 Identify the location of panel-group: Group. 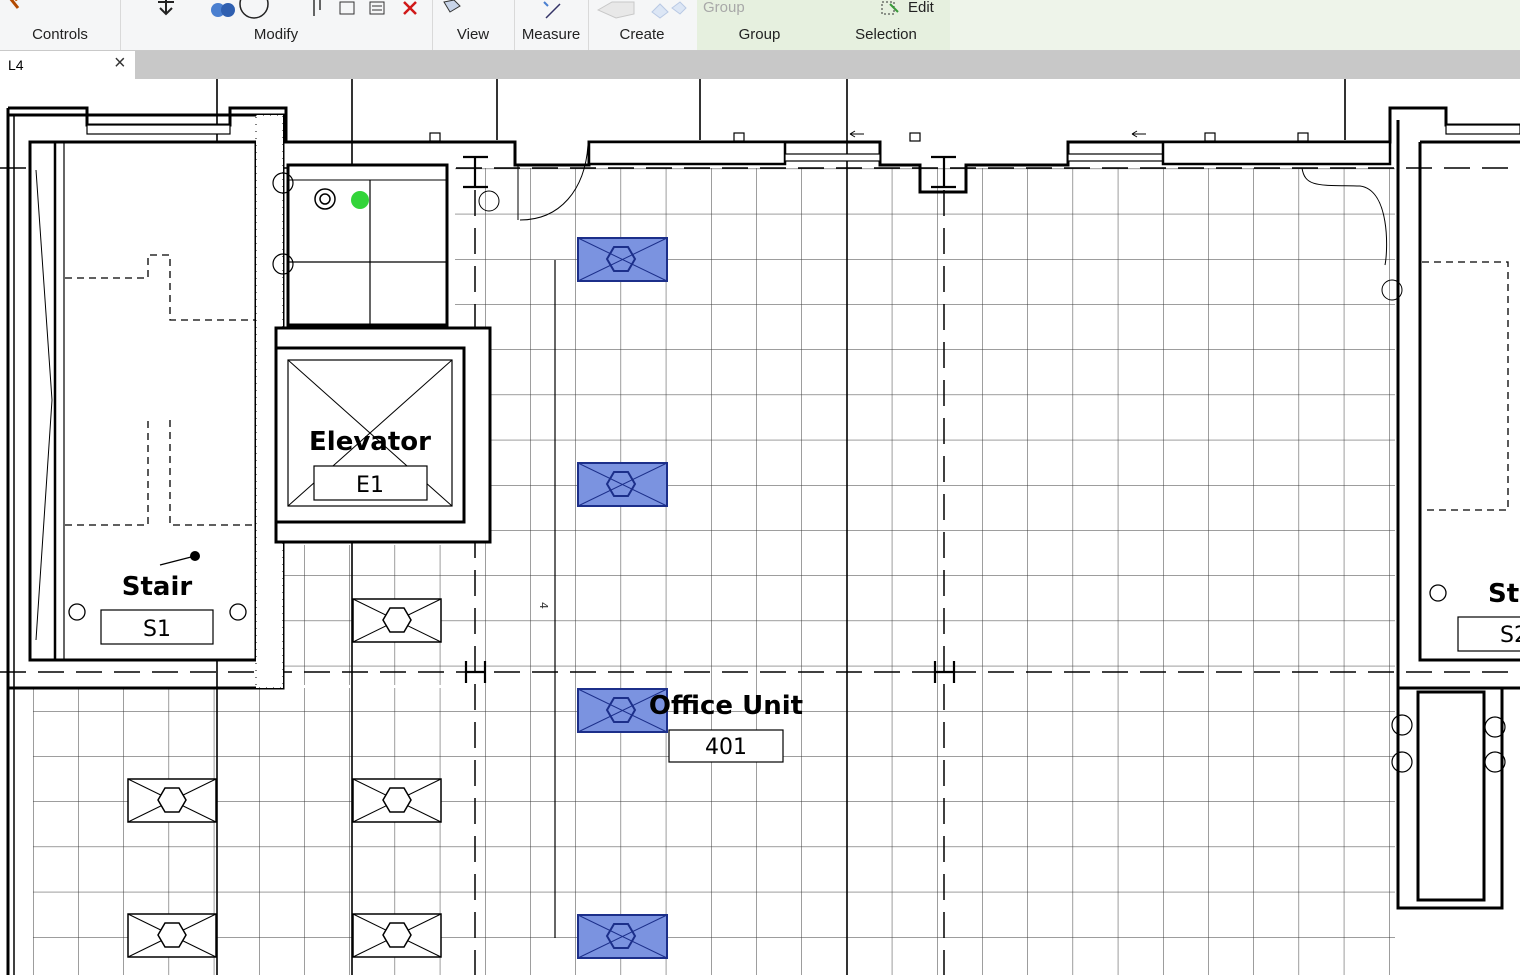
(759, 25).